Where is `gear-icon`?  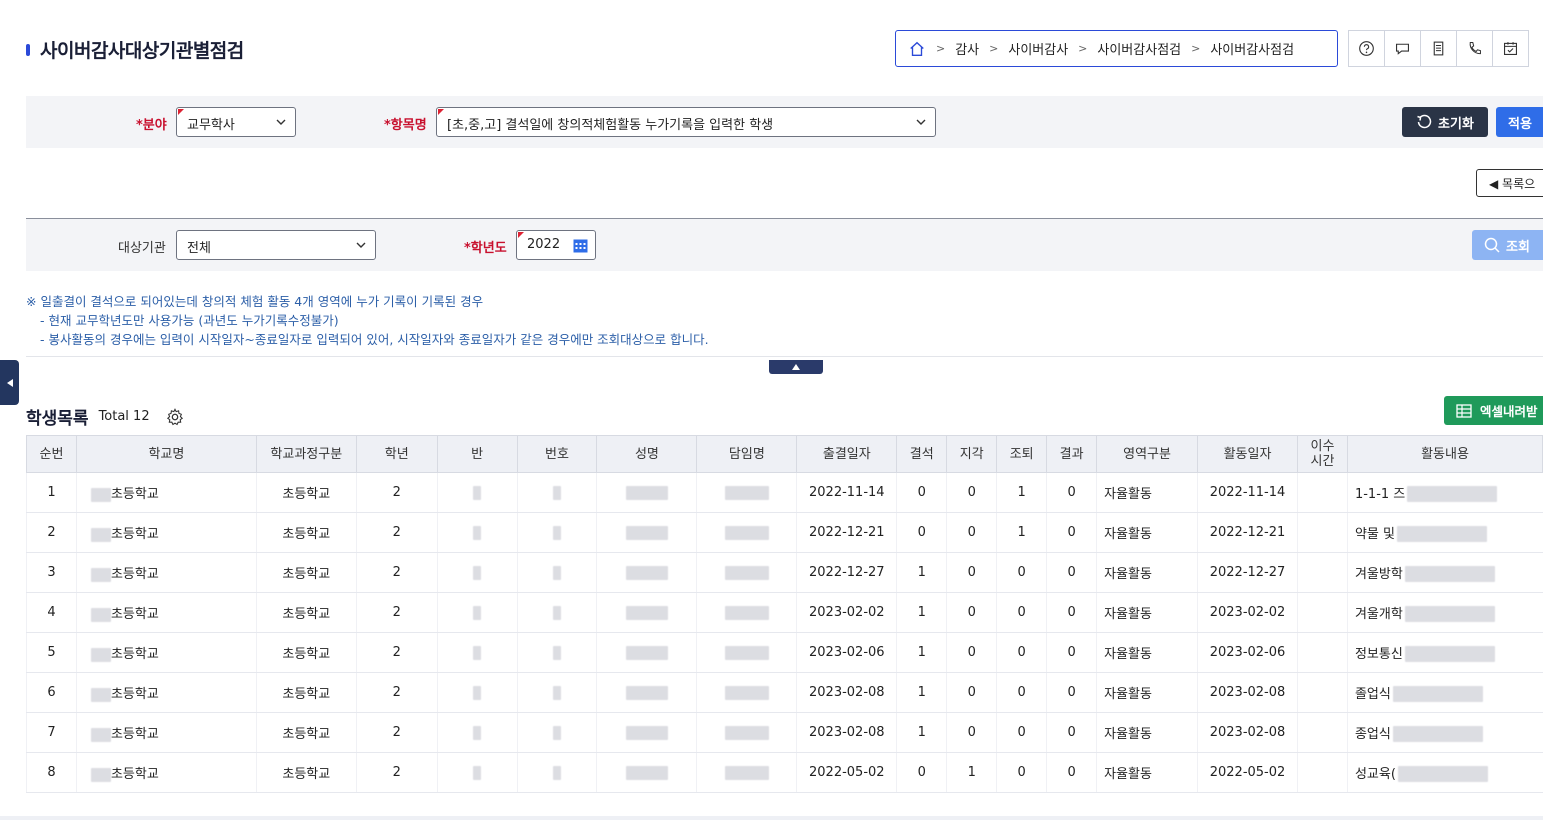 gear-icon is located at coordinates (175, 416).